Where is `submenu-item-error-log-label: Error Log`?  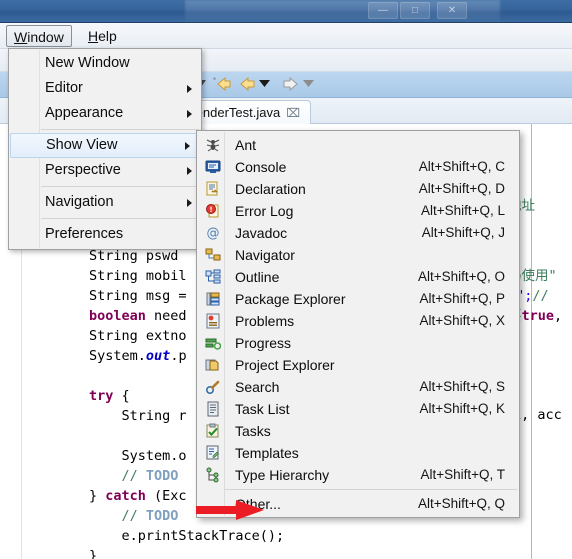
submenu-item-error-log-label: Error Log is located at coordinates (264, 211).